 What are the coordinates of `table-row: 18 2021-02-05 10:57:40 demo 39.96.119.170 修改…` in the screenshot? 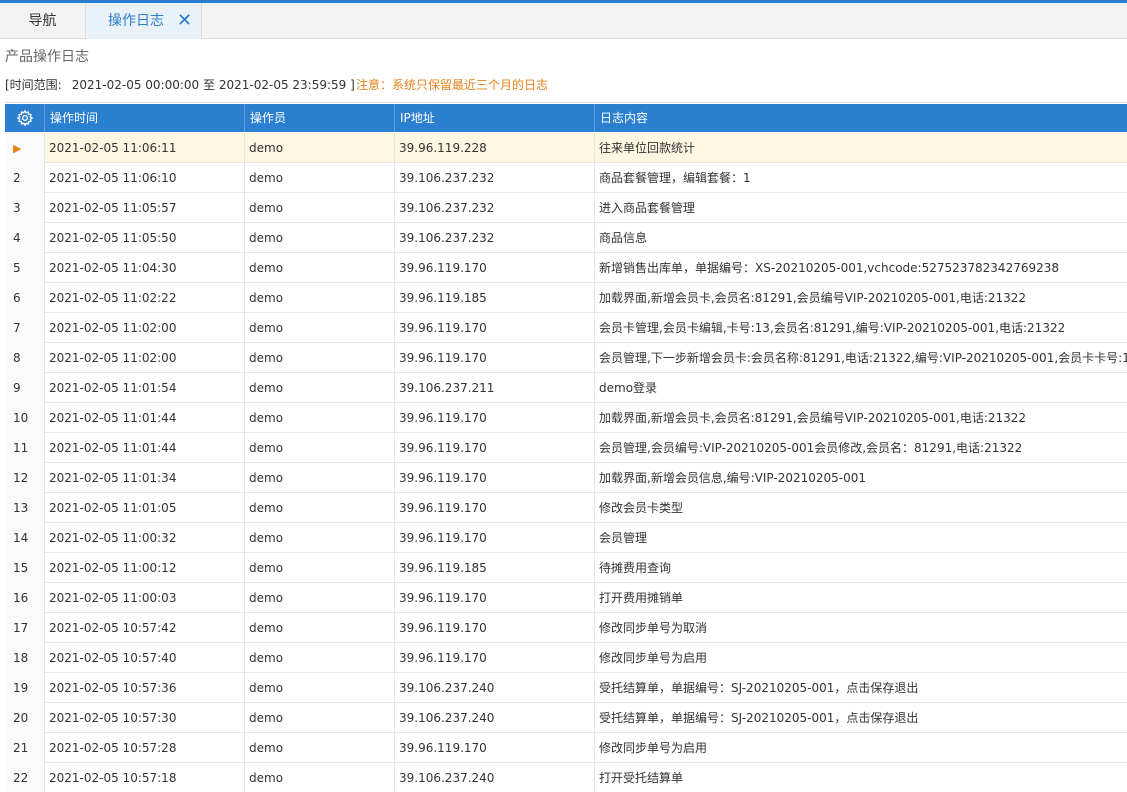 It's located at (566, 658).